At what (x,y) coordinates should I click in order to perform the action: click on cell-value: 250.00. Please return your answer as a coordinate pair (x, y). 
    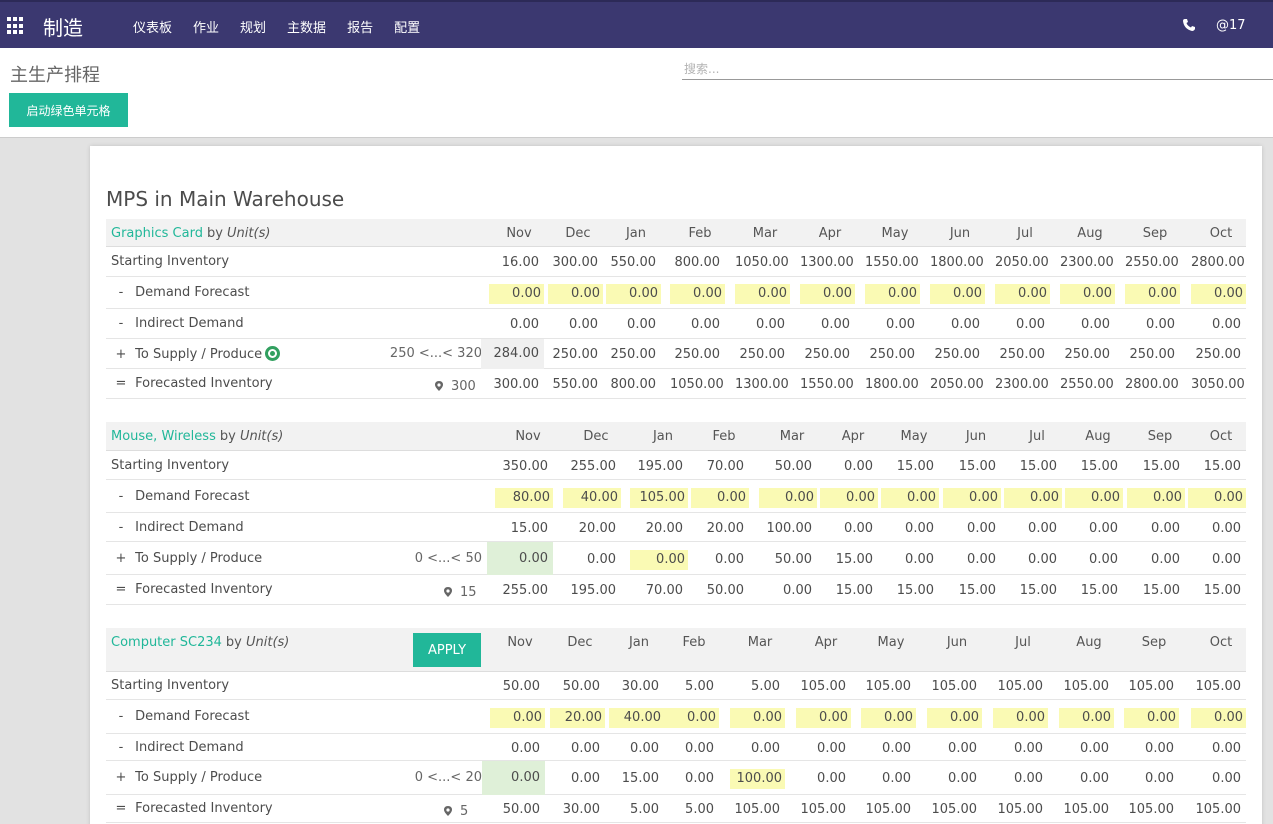
    Looking at the image, I should click on (697, 354).